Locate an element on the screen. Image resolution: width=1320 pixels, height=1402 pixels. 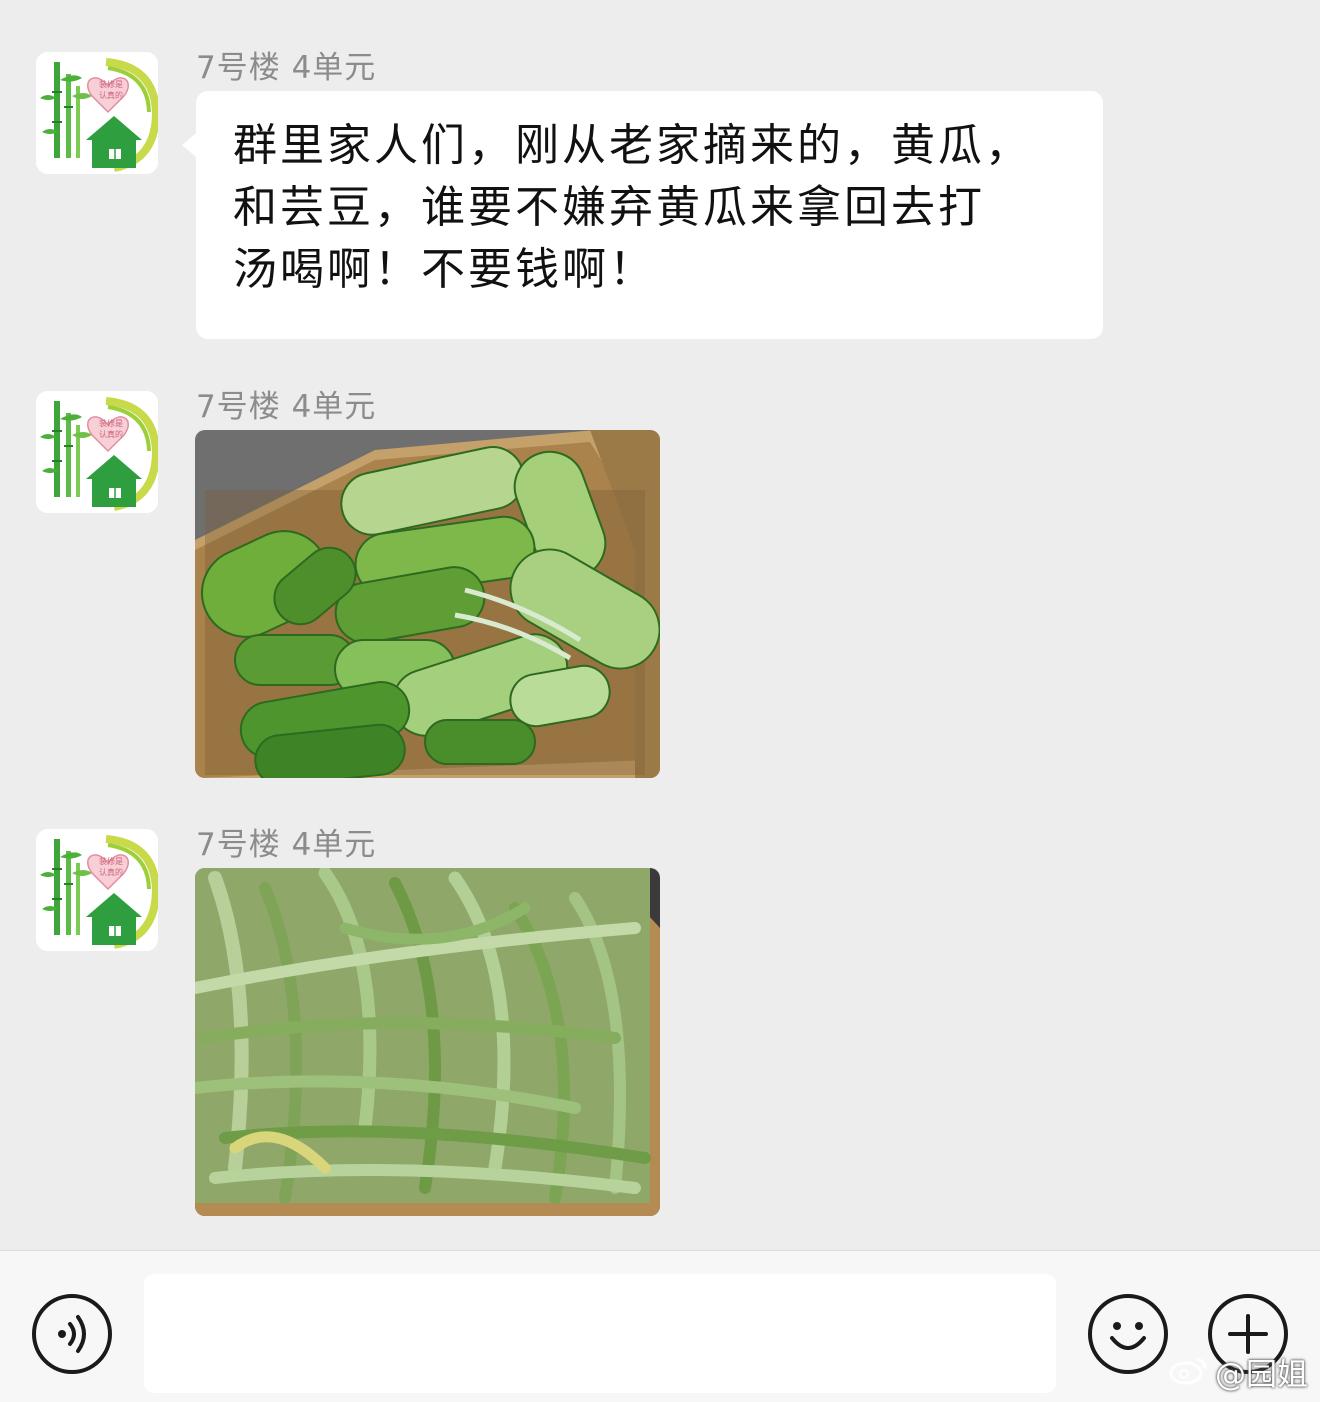
cucumber-image is located at coordinates (427, 604).